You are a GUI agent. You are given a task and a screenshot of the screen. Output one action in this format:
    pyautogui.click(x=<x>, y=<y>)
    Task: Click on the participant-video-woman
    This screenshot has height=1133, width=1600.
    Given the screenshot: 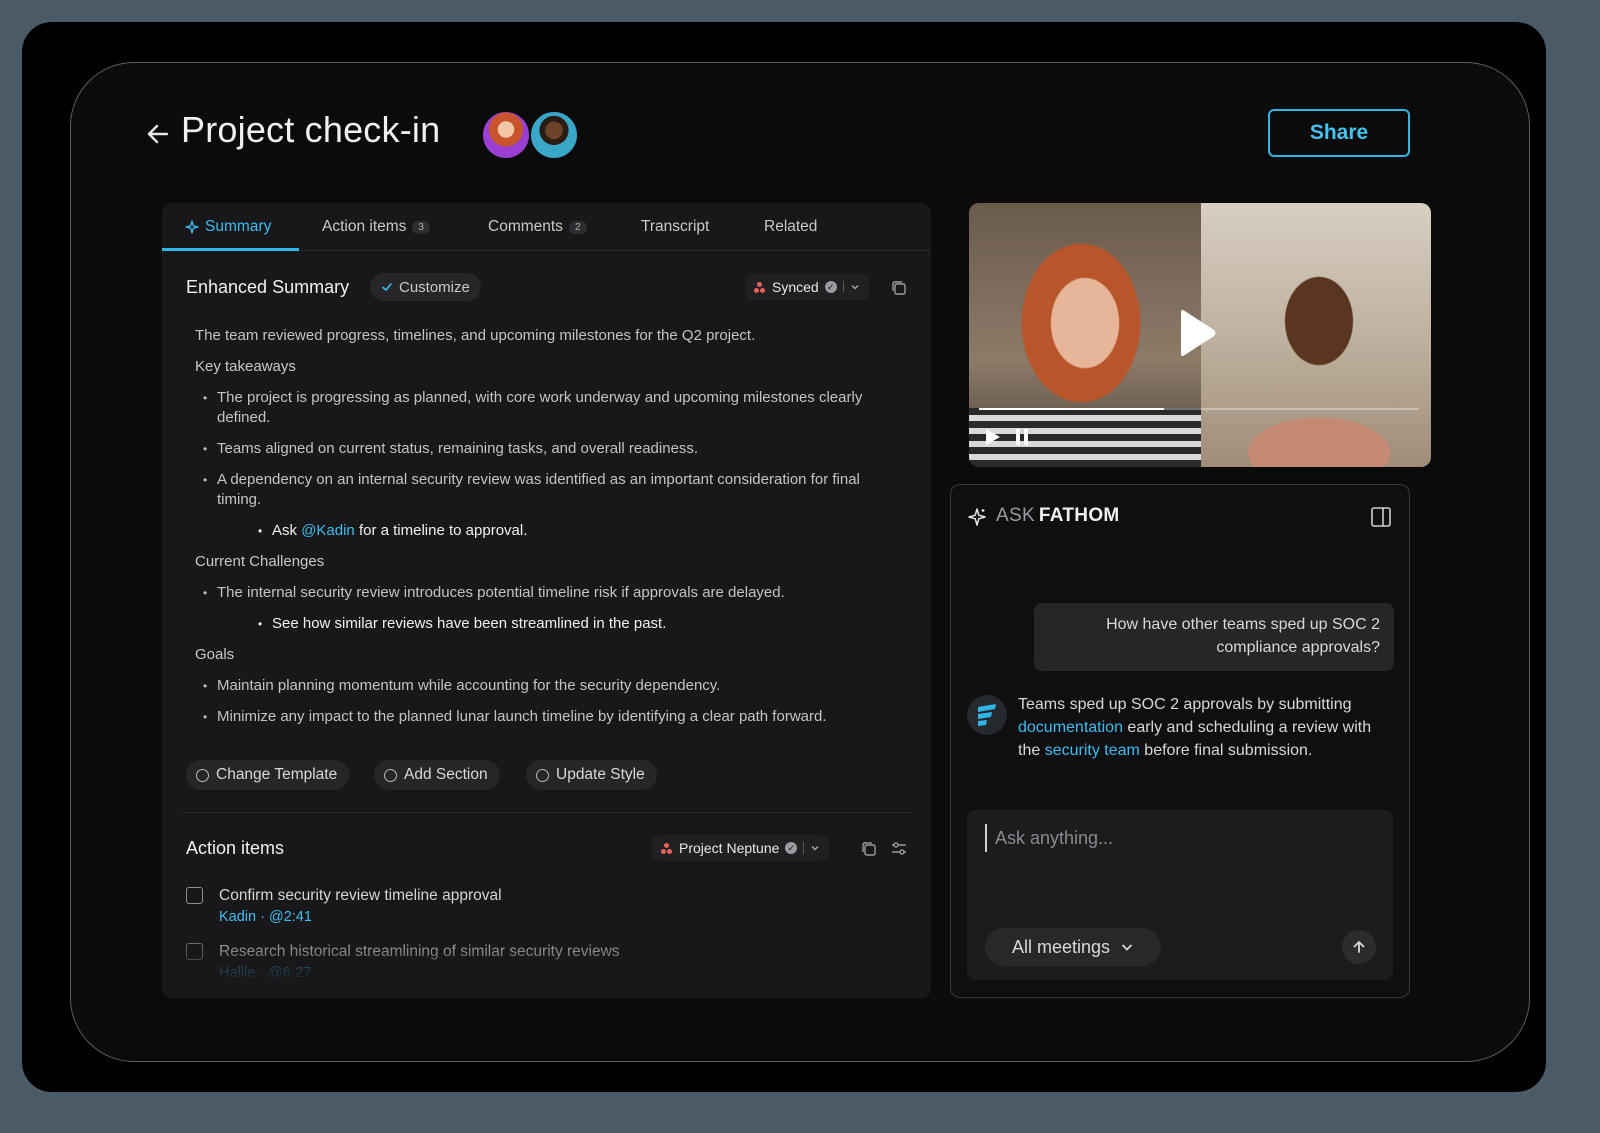 What is the action you would take?
    pyautogui.click(x=1085, y=335)
    